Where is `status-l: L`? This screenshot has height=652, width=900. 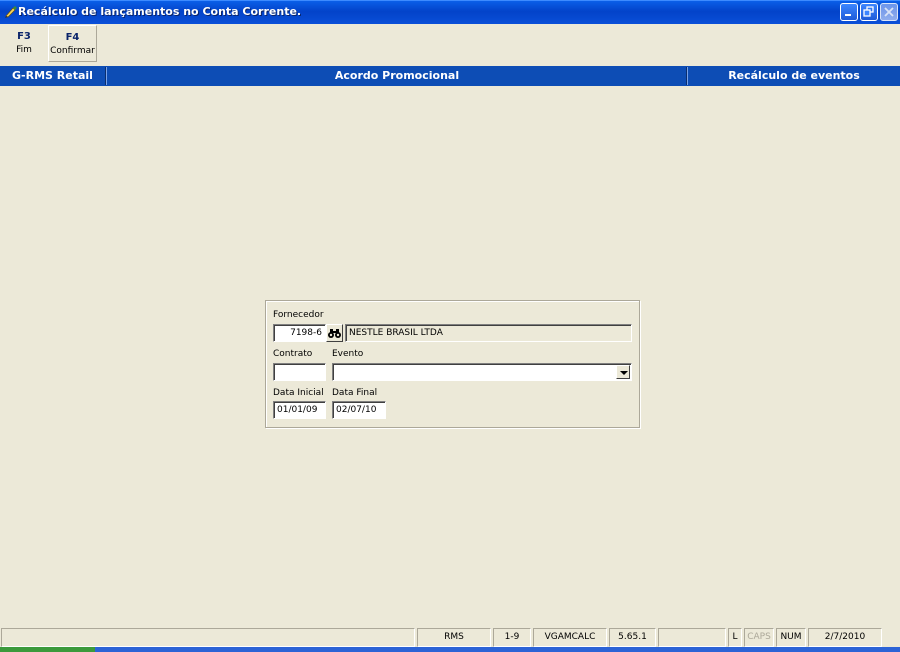 status-l: L is located at coordinates (735, 637).